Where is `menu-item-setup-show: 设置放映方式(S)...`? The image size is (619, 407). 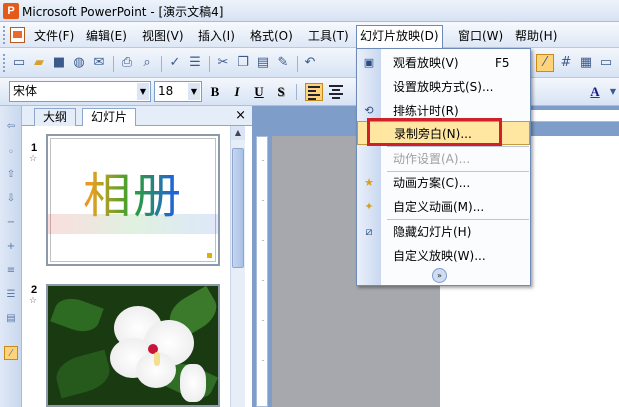 menu-item-setup-show: 设置放映方式(S)... is located at coordinates (443, 87).